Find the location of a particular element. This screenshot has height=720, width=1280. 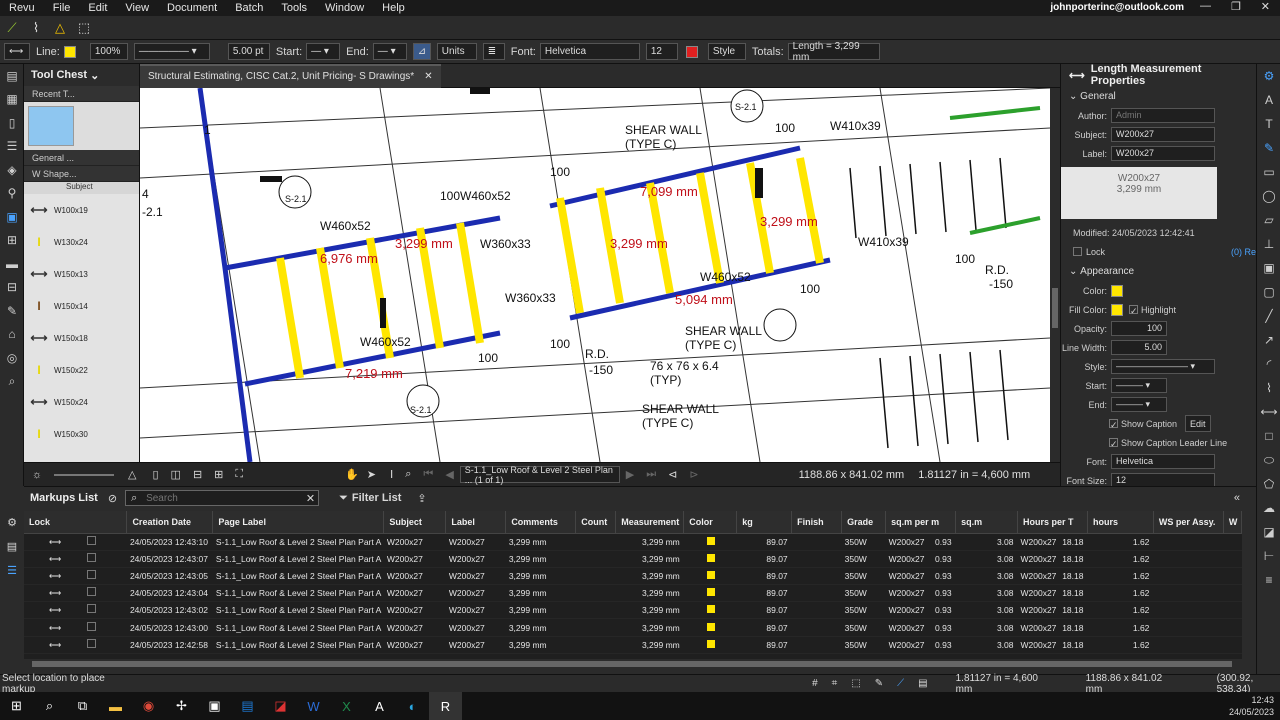

column-header: Subject is located at coordinates (415, 522).